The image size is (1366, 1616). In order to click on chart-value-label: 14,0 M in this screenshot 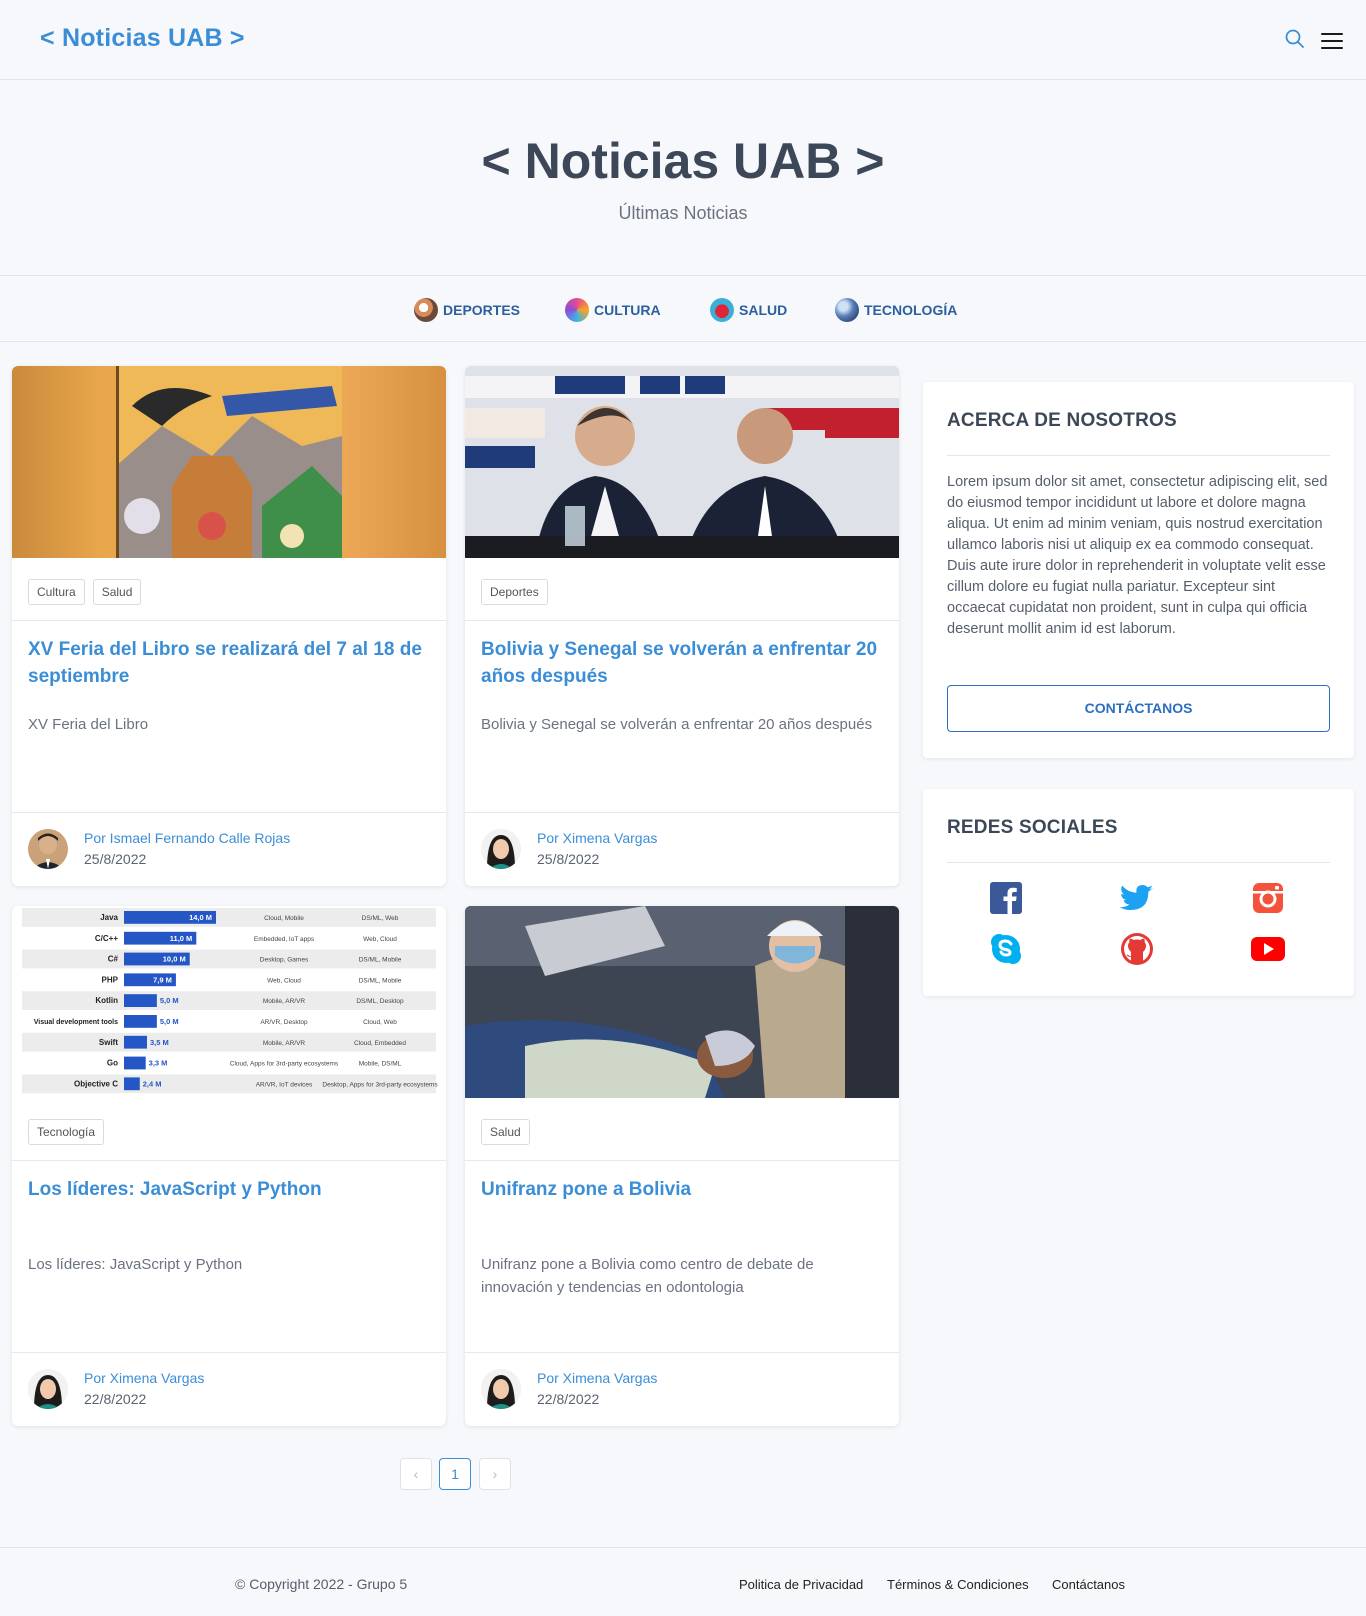, I will do `click(200, 917)`.